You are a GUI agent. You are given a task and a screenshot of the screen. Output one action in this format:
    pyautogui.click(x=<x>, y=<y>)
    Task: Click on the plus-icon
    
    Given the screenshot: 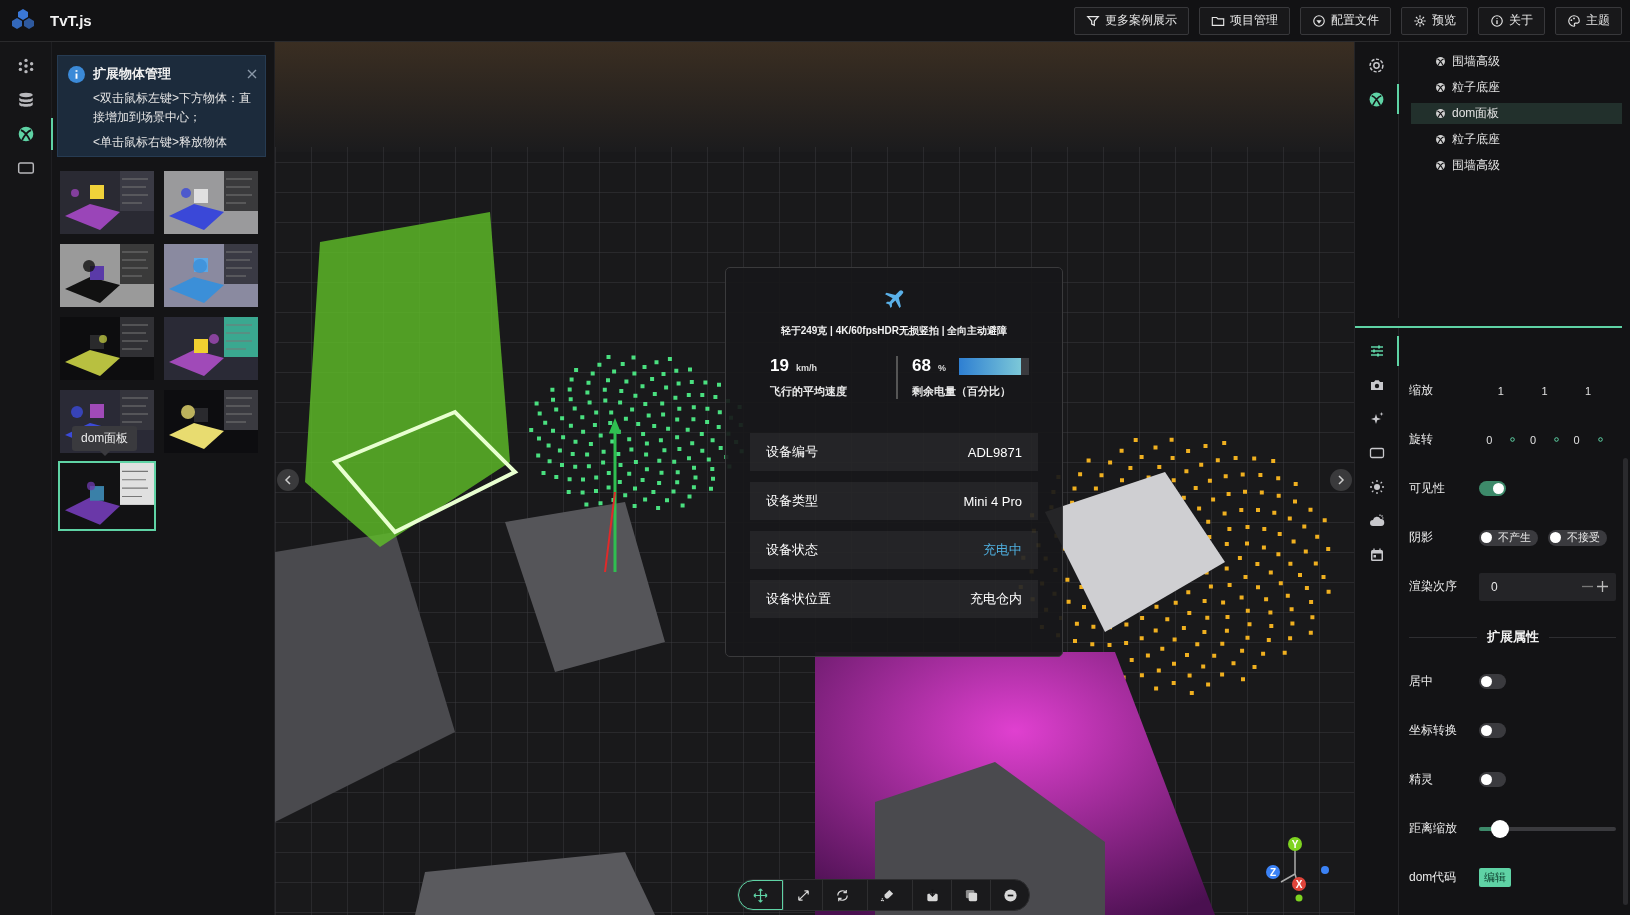 What is the action you would take?
    pyautogui.click(x=1602, y=586)
    